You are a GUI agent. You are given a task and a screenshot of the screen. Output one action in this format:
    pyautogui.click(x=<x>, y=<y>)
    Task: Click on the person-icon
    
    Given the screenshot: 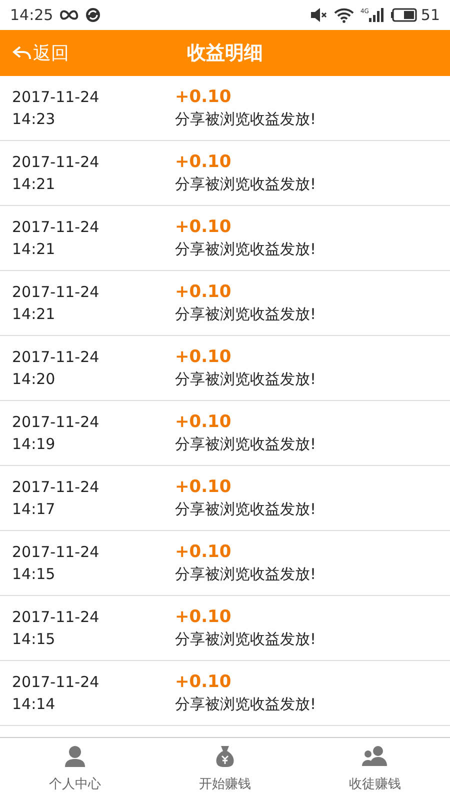 What is the action you would take?
    pyautogui.click(x=75, y=756)
    